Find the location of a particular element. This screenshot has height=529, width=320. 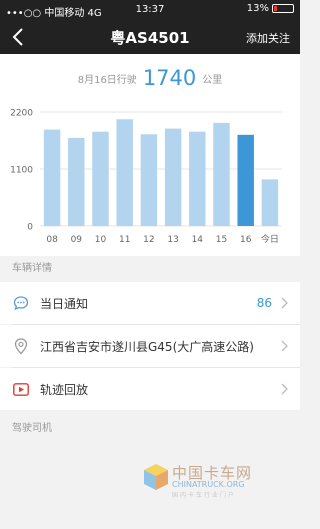

battery-indicator: 13% is located at coordinates (270, 8).